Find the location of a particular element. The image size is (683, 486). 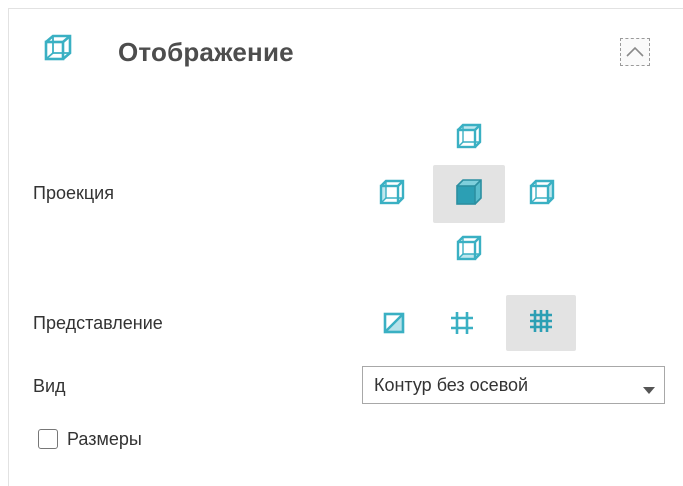

cube-bottom-view-icon is located at coordinates (469, 250).